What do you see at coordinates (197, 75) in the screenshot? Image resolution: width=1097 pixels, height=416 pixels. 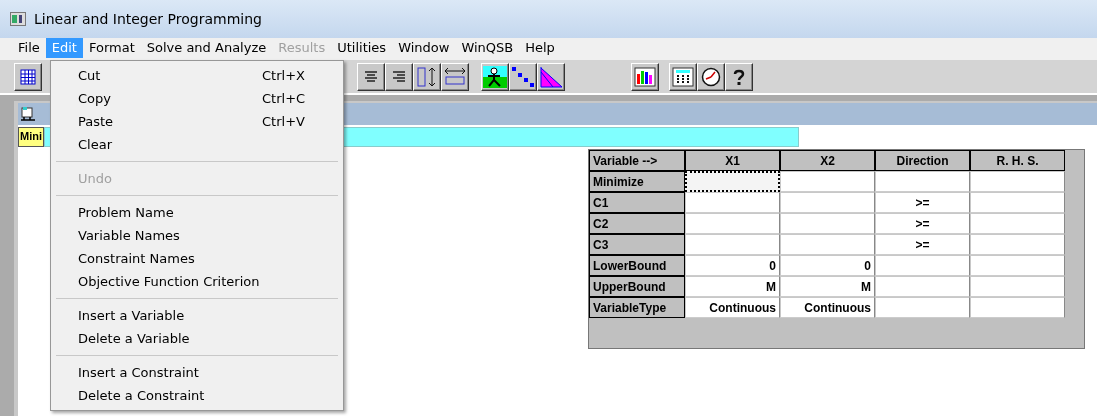 I see `menu-item: Cut Ctrl+X` at bounding box center [197, 75].